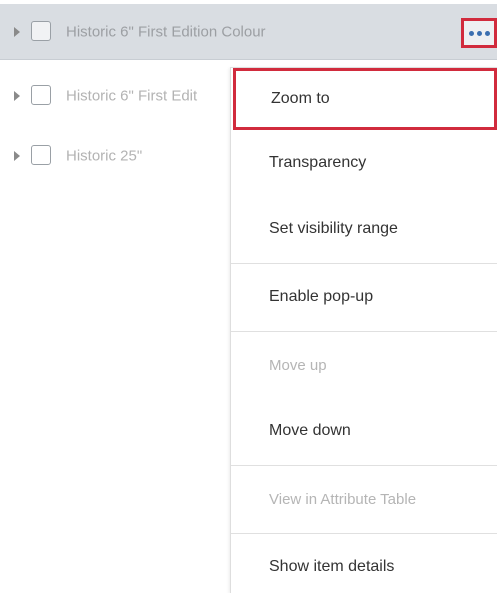 The width and height of the screenshot is (497, 593). What do you see at coordinates (364, 229) in the screenshot?
I see `menu-item-set-visibility-range: Set visibility range` at bounding box center [364, 229].